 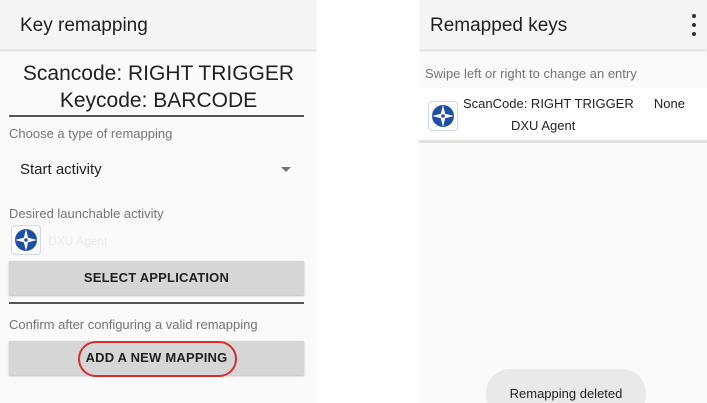 I want to click on toast-message: Remapping deleted, so click(x=566, y=386).